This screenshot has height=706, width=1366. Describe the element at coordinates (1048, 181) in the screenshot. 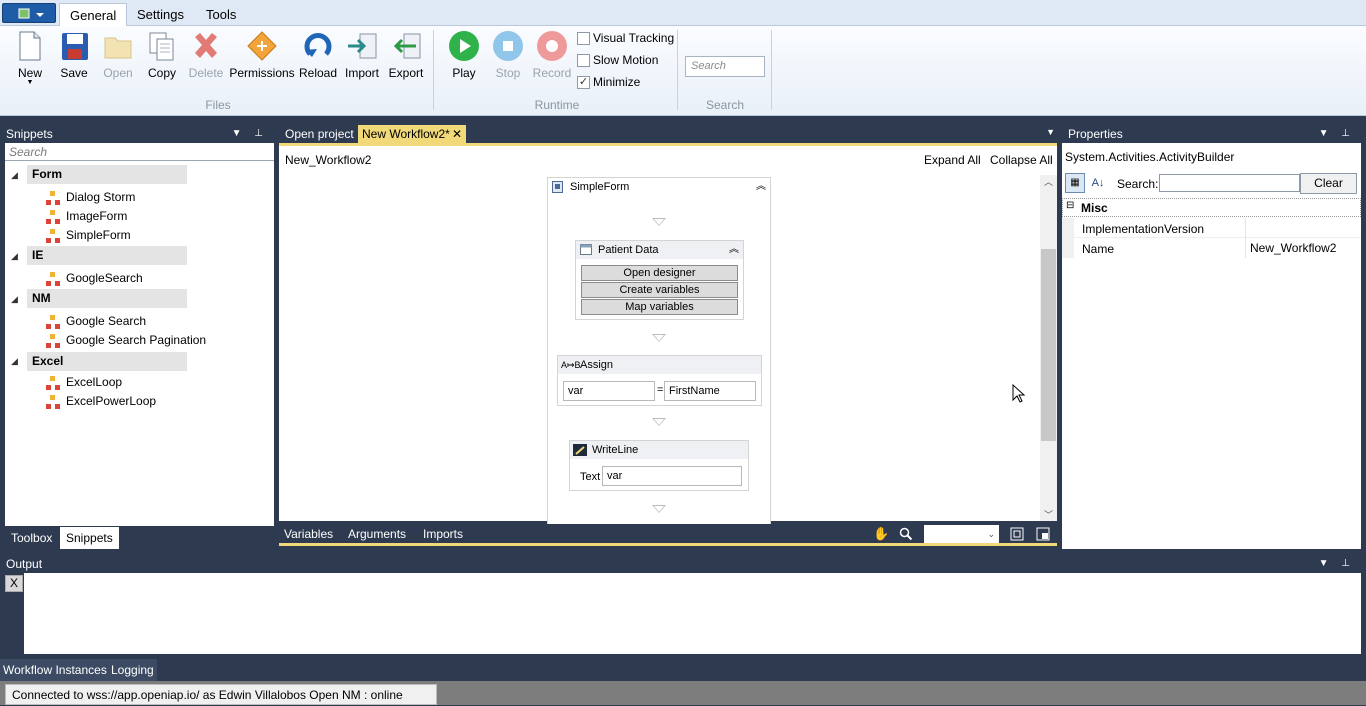

I see `scroll-up-icon: ︿` at that location.